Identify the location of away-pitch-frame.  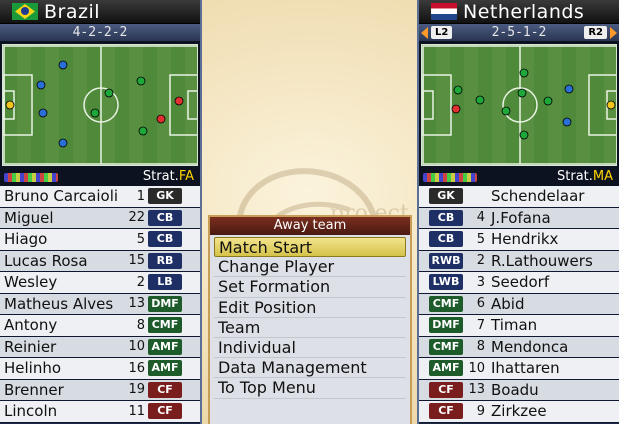
(519, 105).